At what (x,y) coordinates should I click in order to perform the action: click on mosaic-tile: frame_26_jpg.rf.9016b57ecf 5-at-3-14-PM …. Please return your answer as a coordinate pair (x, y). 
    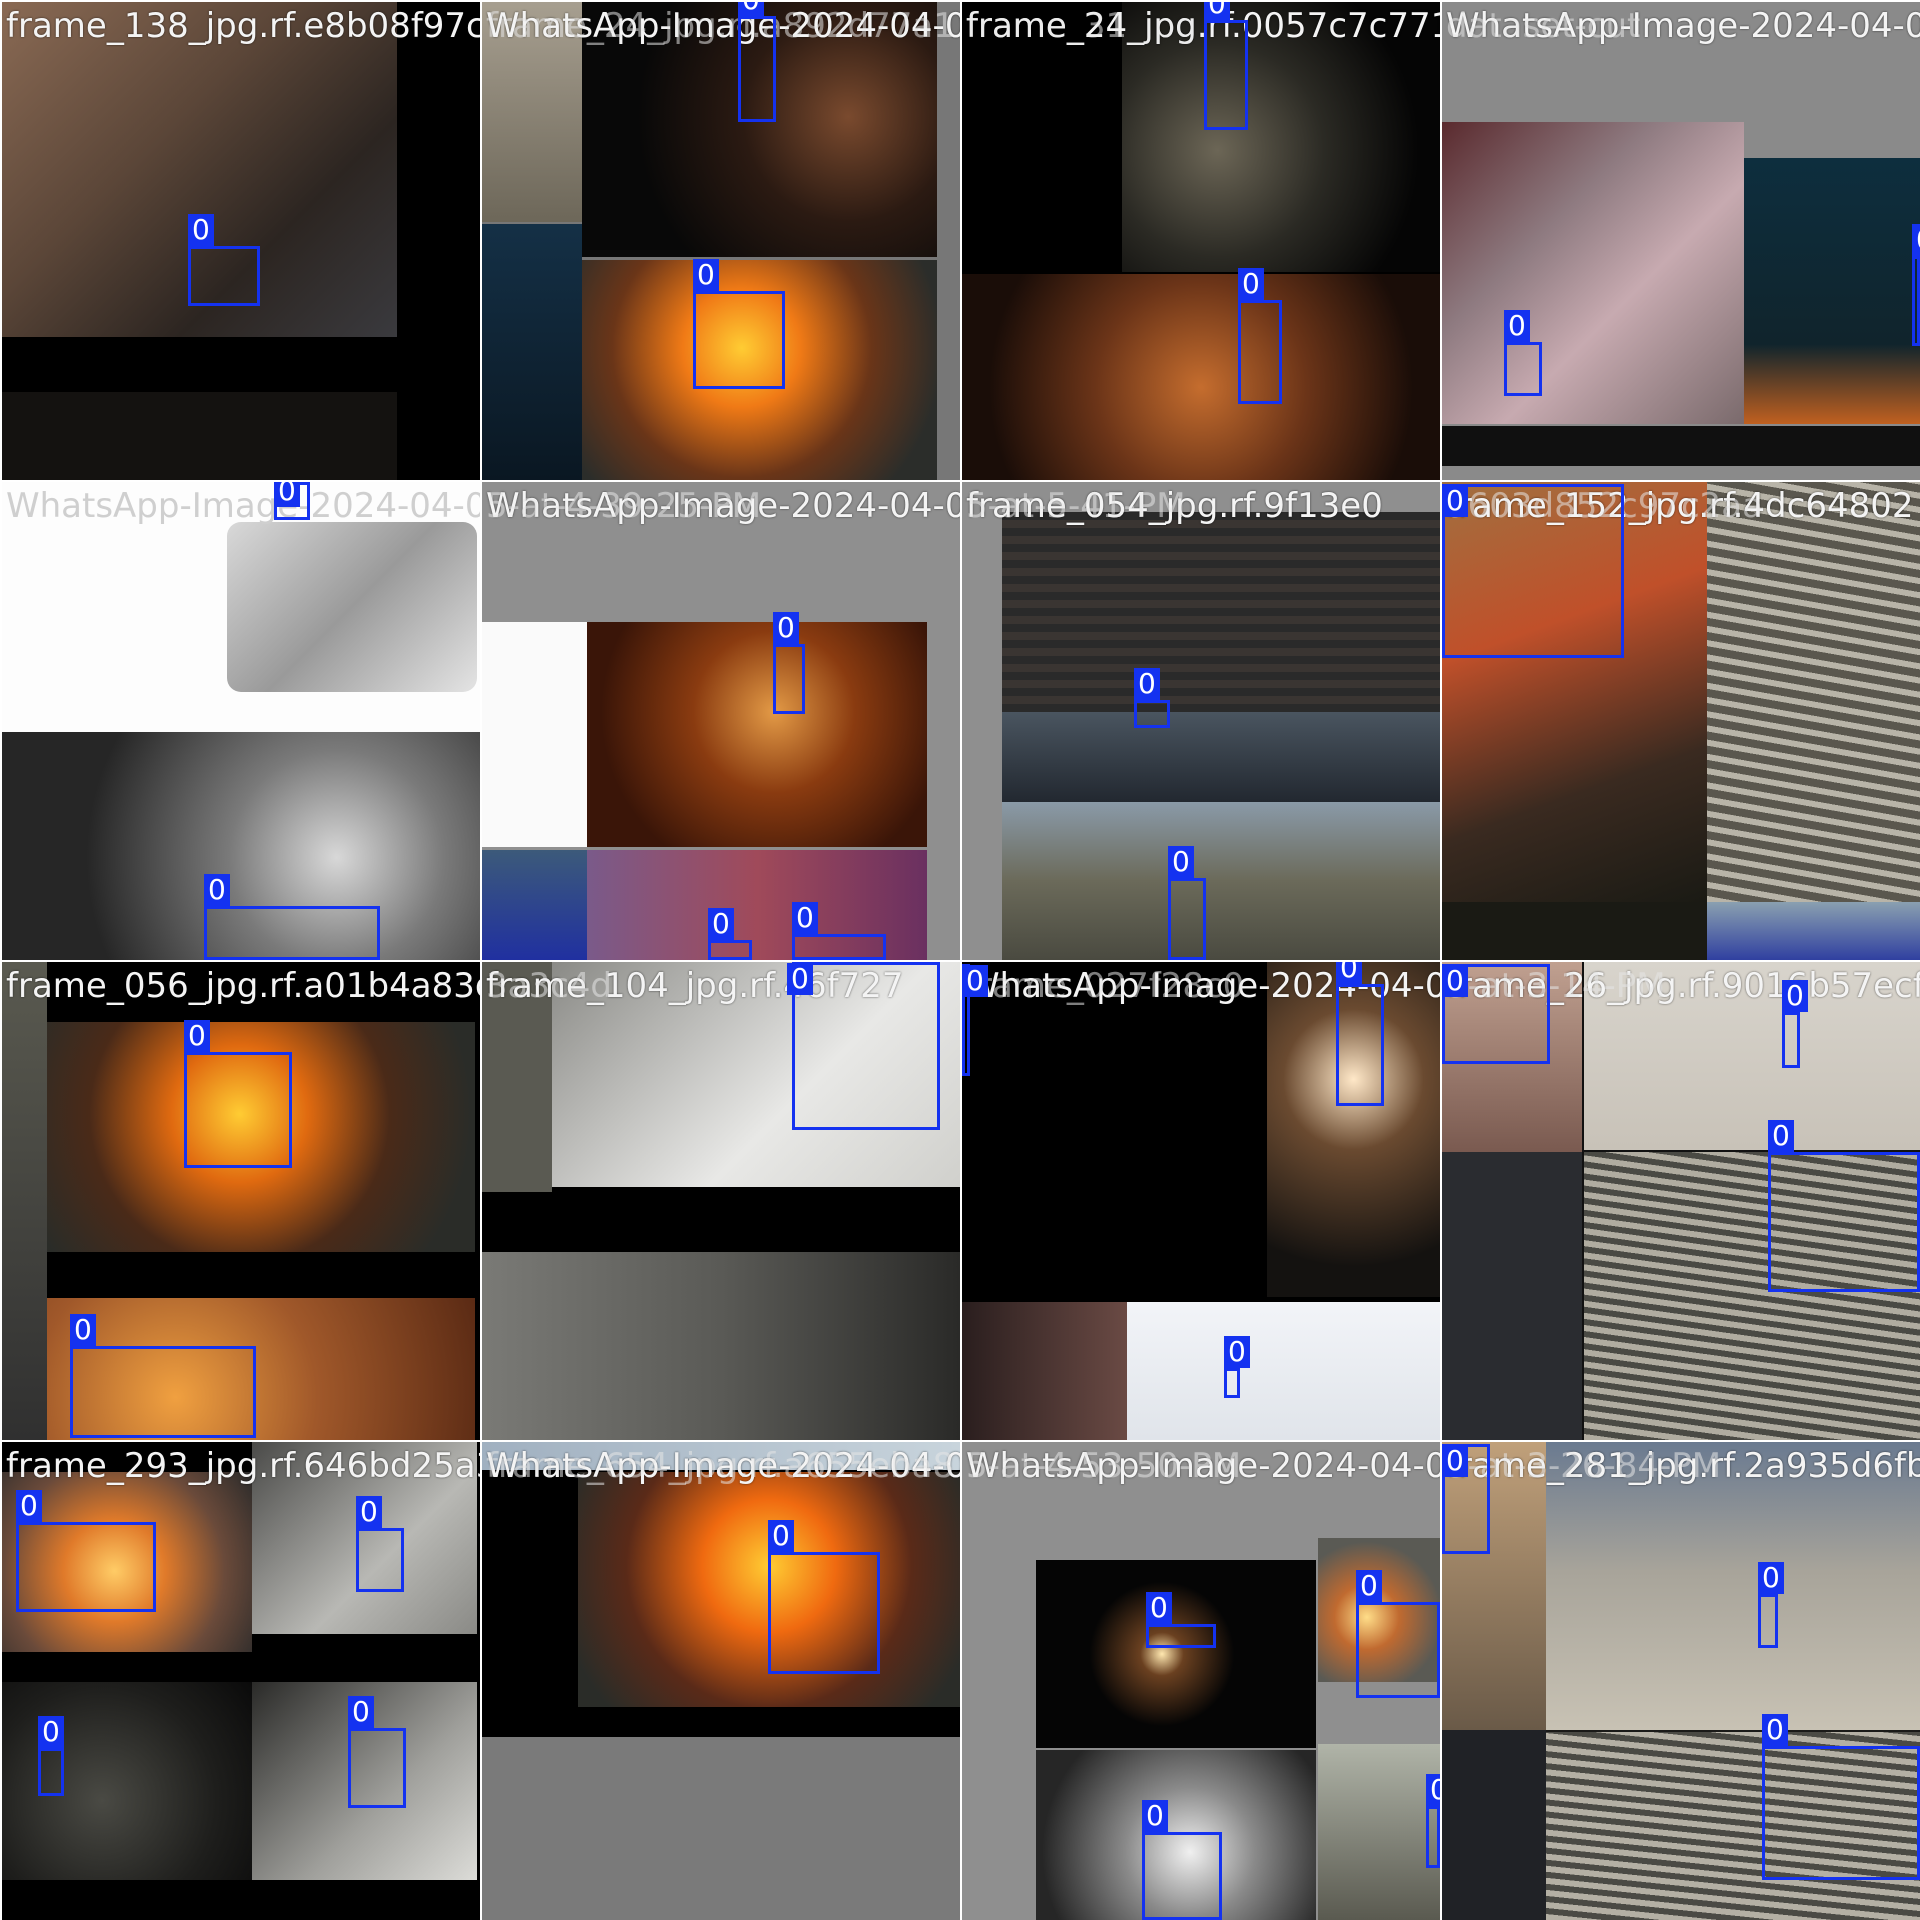
    Looking at the image, I should click on (1681, 1201).